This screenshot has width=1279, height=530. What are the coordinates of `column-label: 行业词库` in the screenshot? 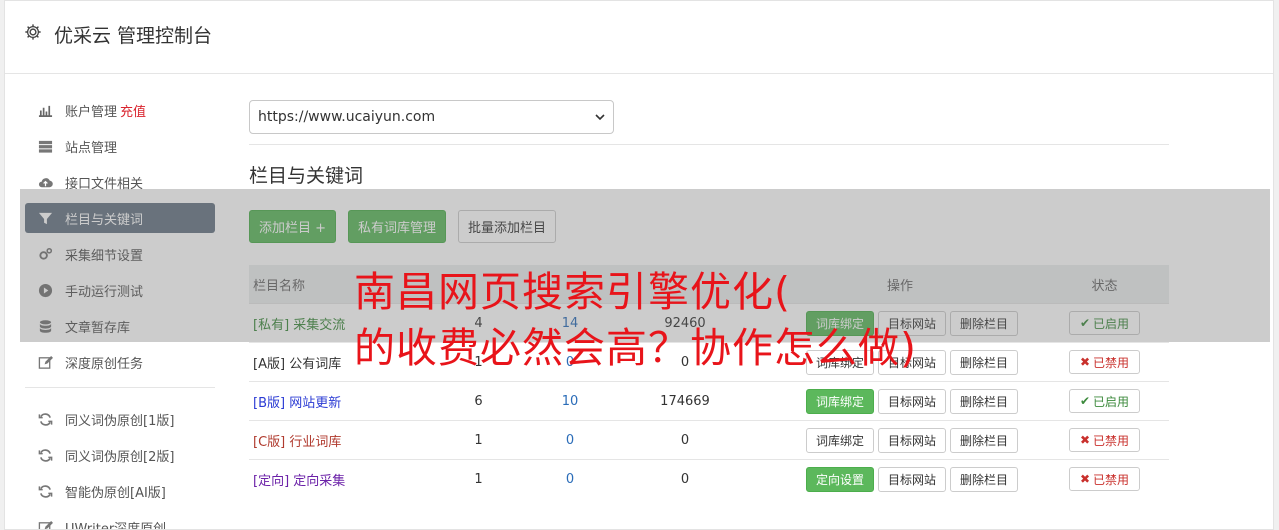 It's located at (315, 442).